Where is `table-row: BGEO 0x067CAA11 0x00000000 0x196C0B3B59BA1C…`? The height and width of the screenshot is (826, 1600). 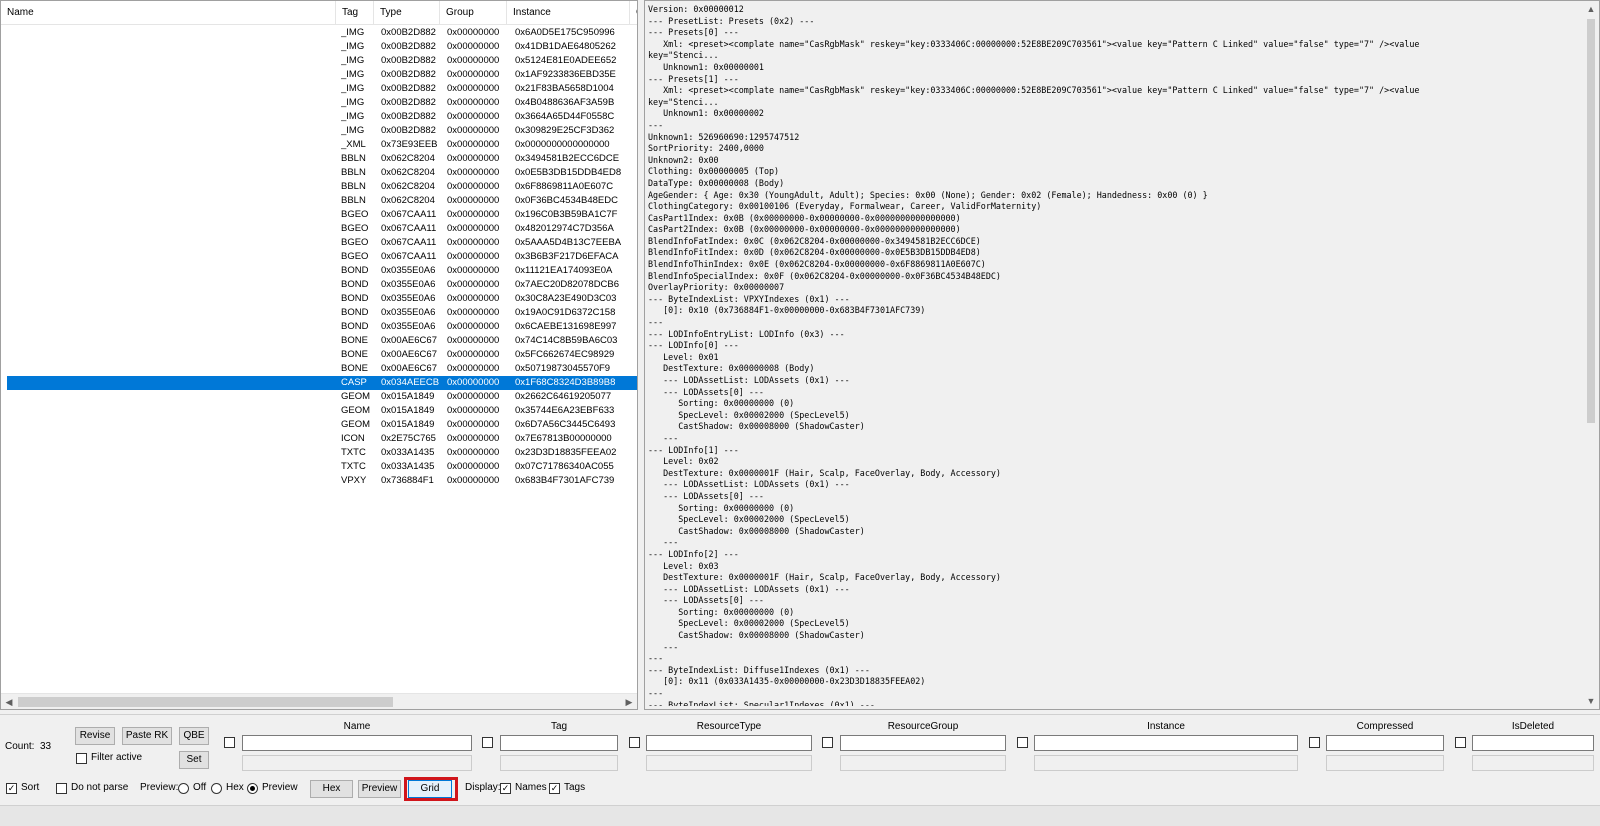
table-row: BGEO 0x067CAA11 0x00000000 0x196C0B3B59BA1C… is located at coordinates (322, 215).